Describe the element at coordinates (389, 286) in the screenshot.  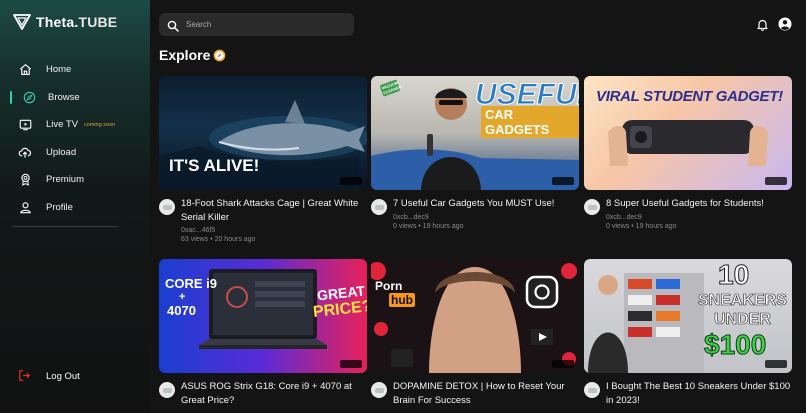
I see `thumbnail-caption-word1: Porn` at that location.